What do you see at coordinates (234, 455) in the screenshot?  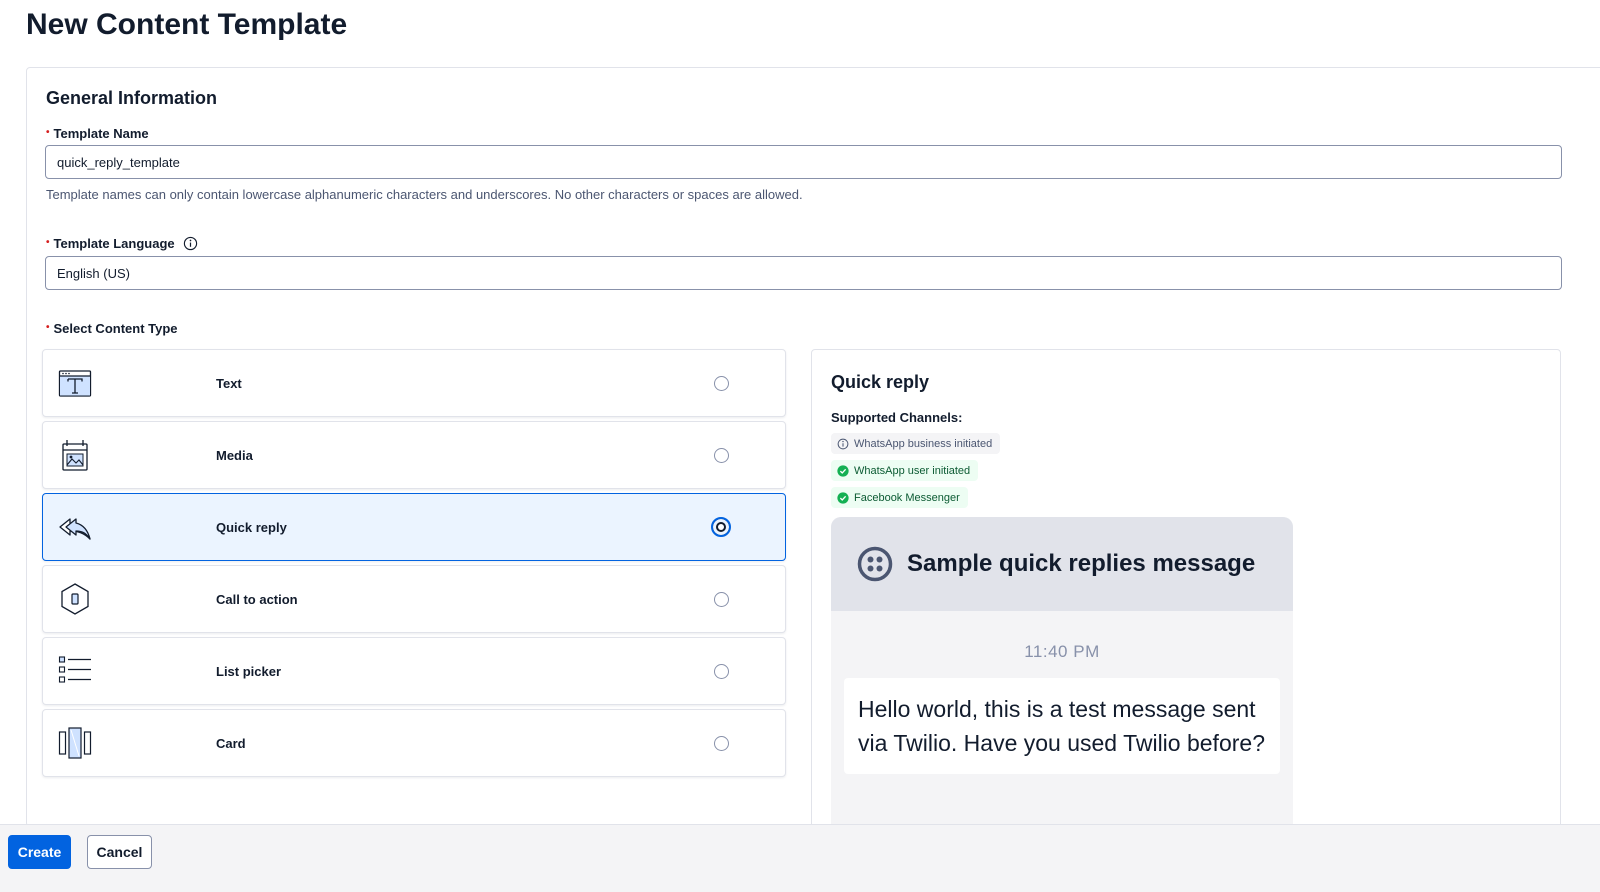 I see `content-type-label: Media` at bounding box center [234, 455].